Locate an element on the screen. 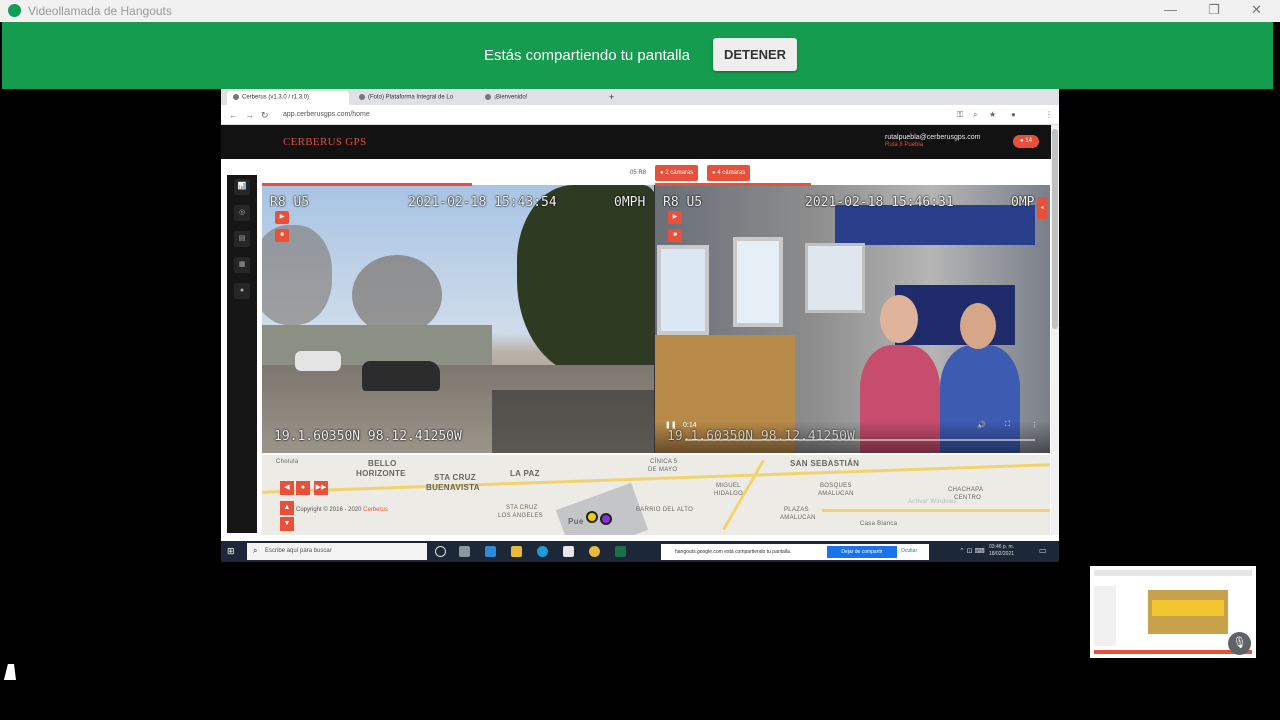  notifications-icon: ▭ is located at coordinates (1043, 550).